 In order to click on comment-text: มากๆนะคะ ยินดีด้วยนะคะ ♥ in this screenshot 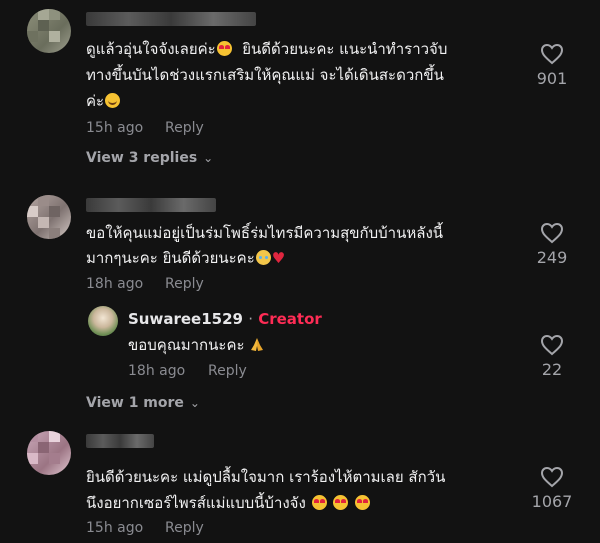, I will do `click(186, 258)`.